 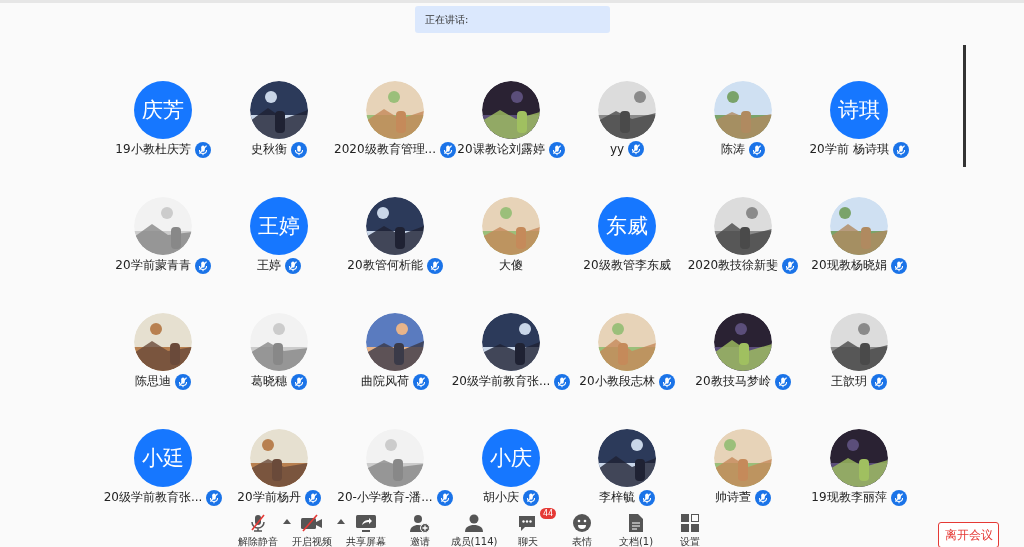 What do you see at coordinates (474, 523) in the screenshot?
I see `person-icon` at bounding box center [474, 523].